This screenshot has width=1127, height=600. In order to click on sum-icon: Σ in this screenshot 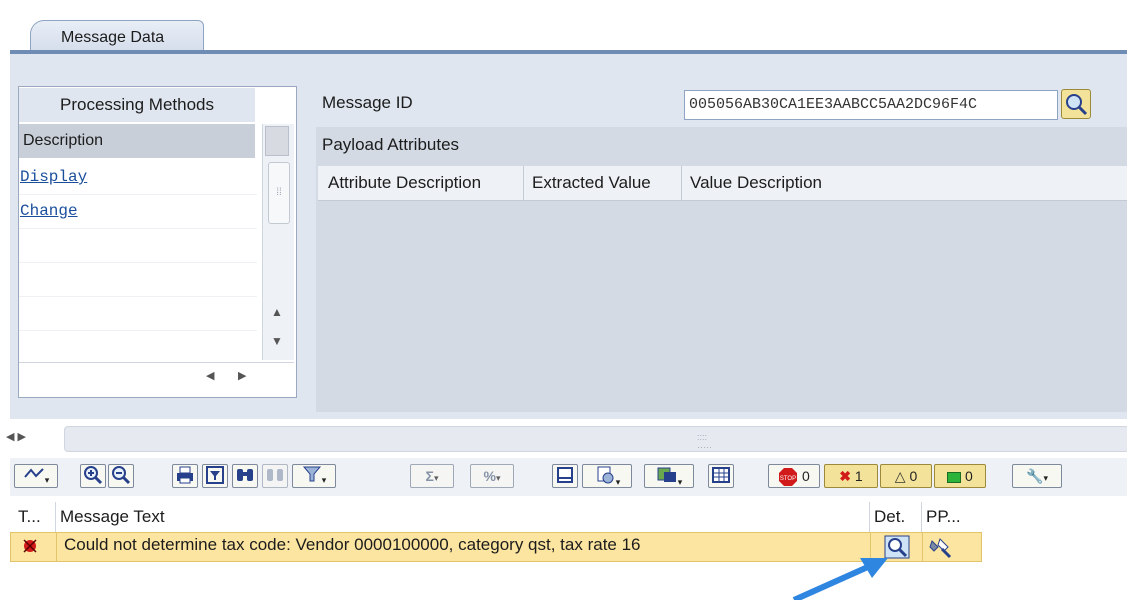, I will do `click(429, 476)`.